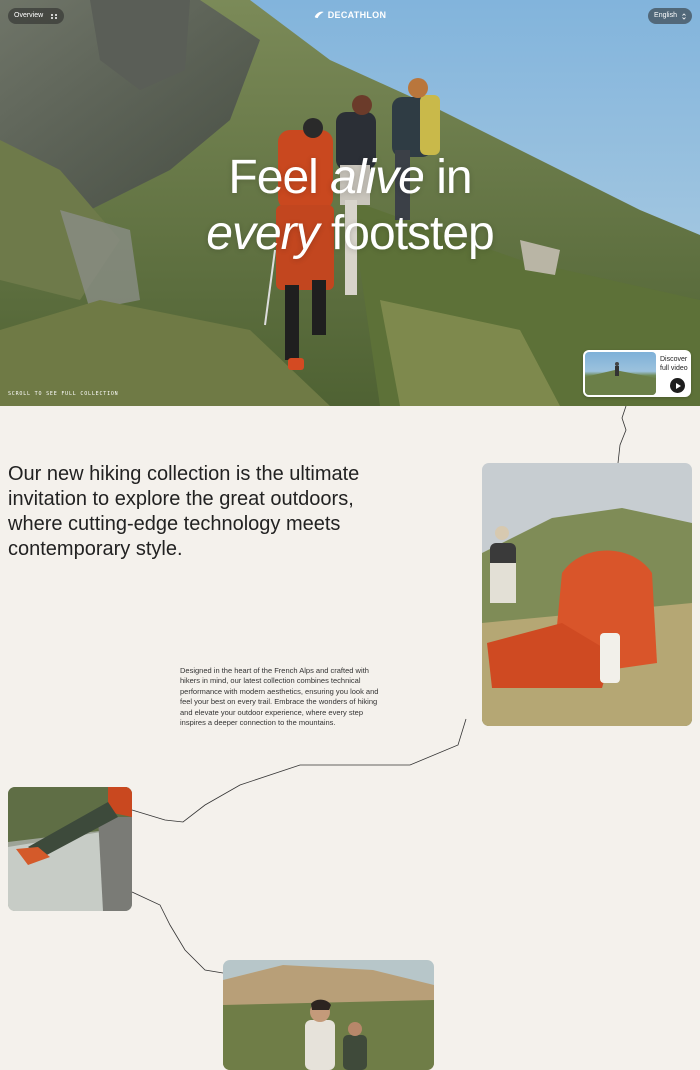 Image resolution: width=700 pixels, height=1070 pixels. What do you see at coordinates (70, 849) in the screenshot?
I see `shoe-stream-photo` at bounding box center [70, 849].